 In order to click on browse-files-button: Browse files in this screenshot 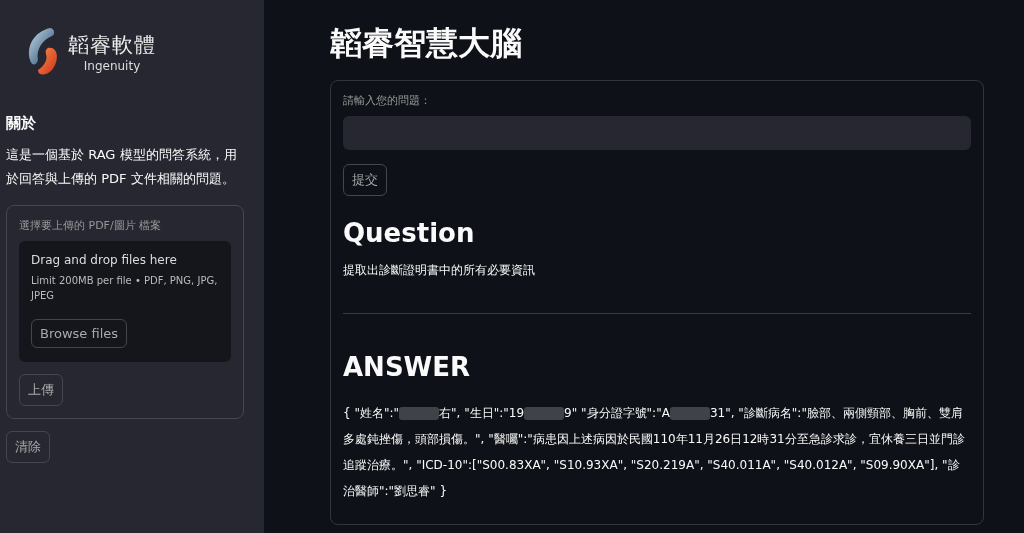, I will do `click(79, 333)`.